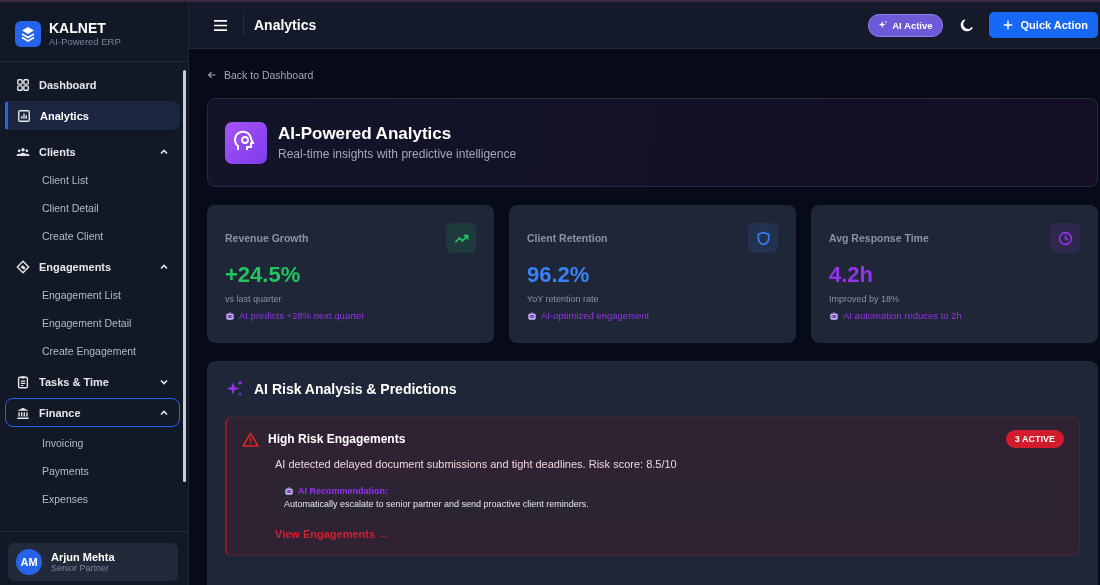  I want to click on nav-subitem: Client Detail, so click(92, 208).